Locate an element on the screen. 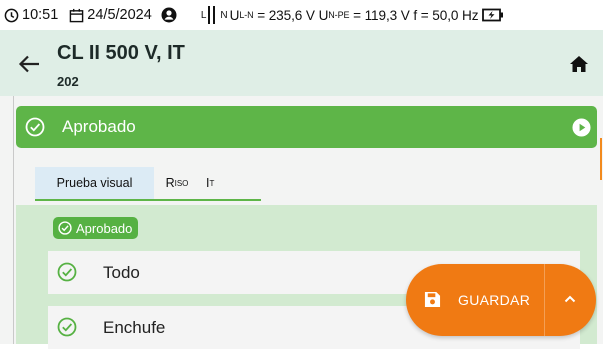  expand-button is located at coordinates (570, 300).